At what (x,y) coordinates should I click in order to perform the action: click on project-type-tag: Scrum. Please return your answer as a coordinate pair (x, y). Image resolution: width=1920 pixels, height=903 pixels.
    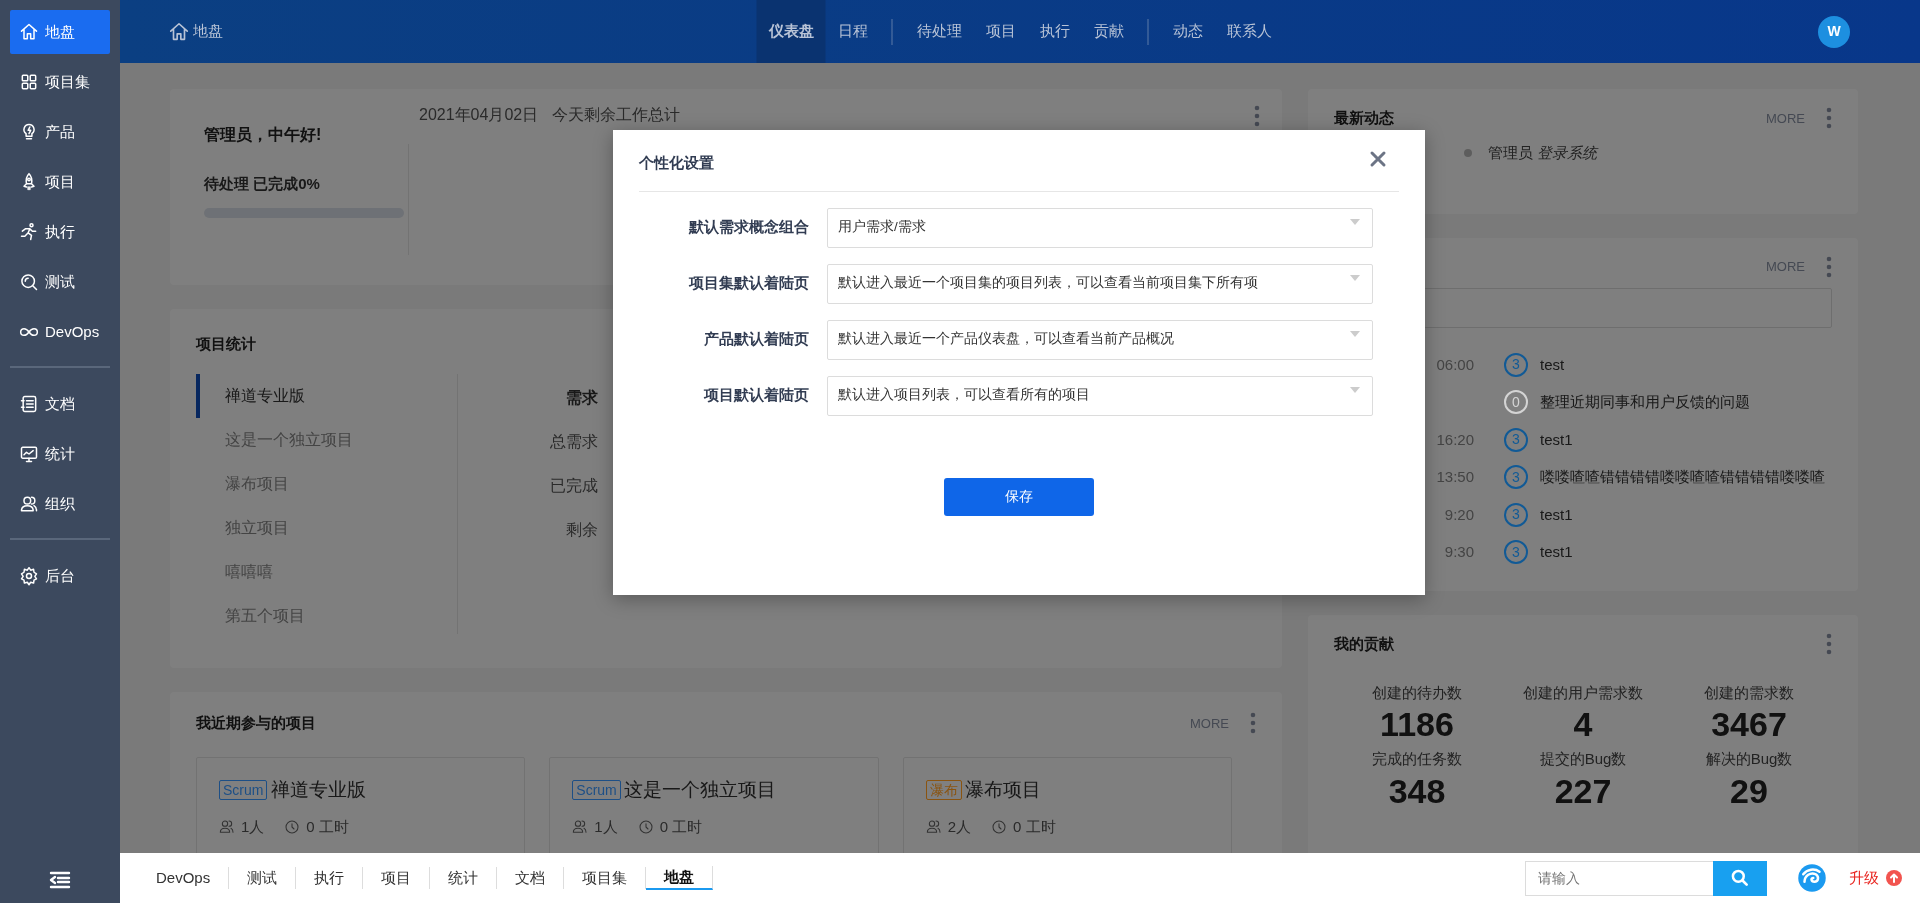
    Looking at the image, I should click on (243, 789).